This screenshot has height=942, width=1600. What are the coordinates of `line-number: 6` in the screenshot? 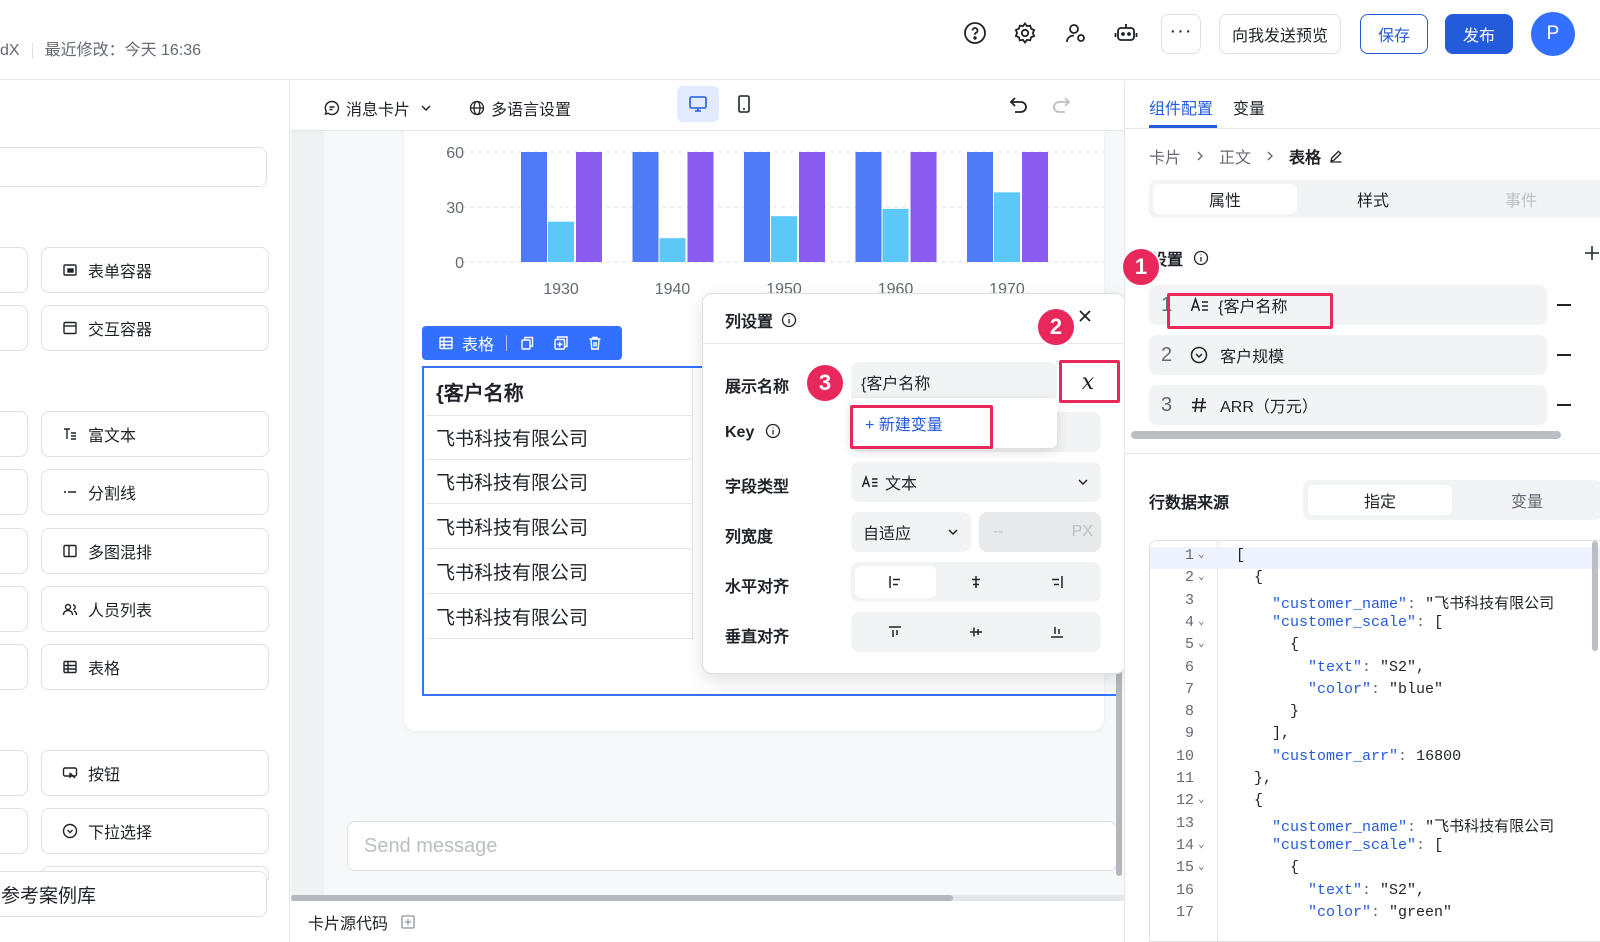 It's located at (1189, 667).